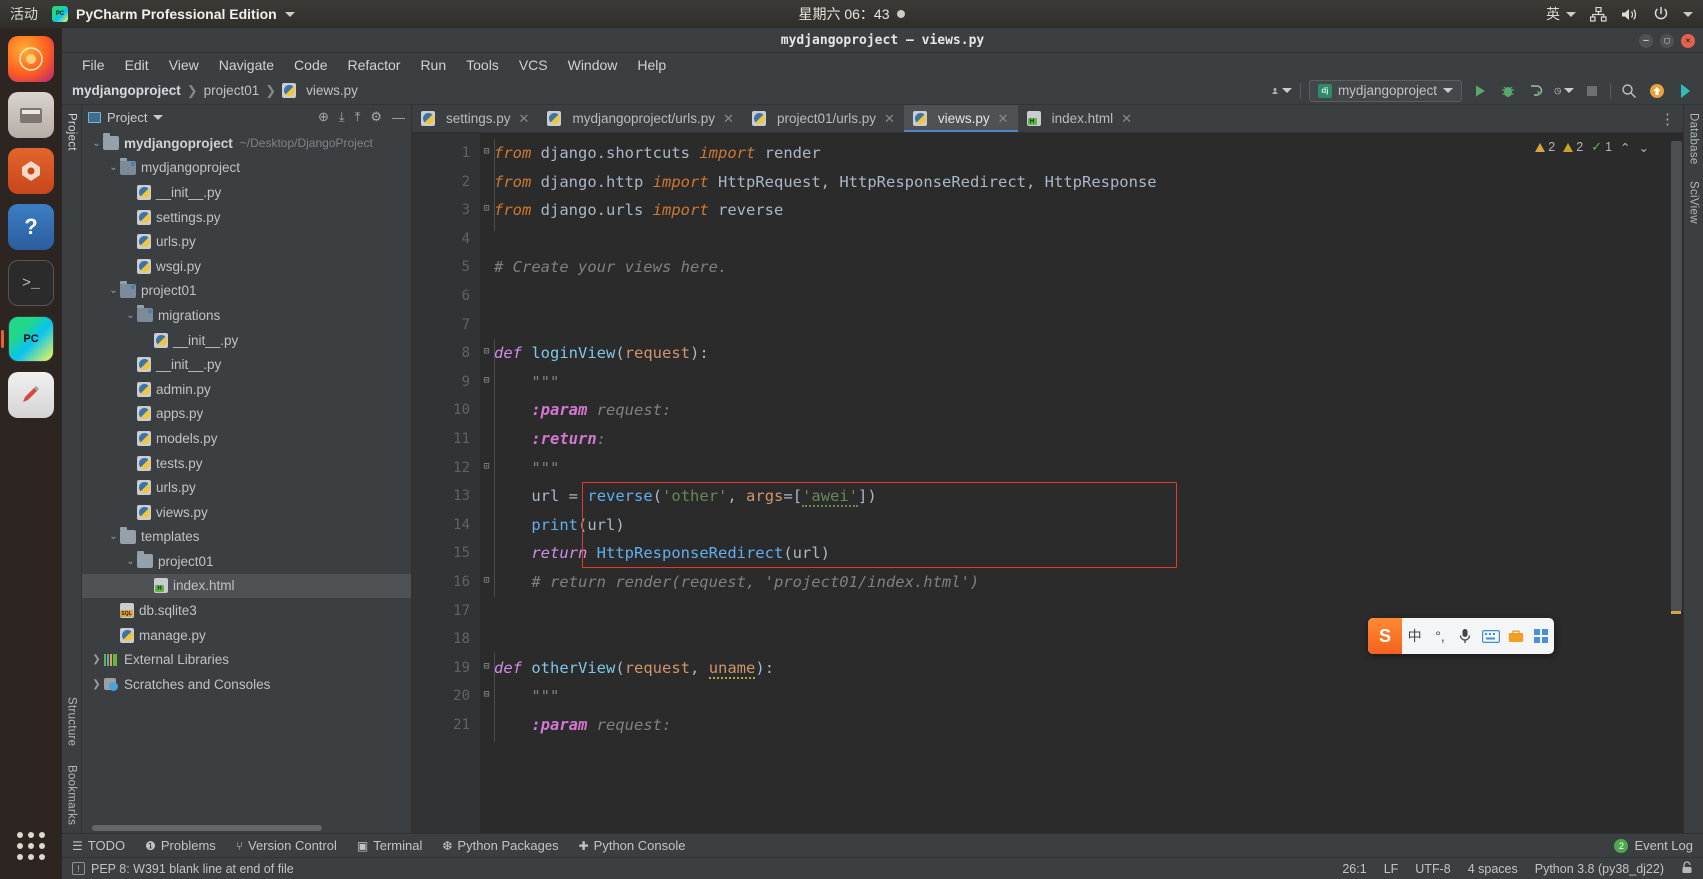  Describe the element at coordinates (246, 414) in the screenshot. I see `tree-item-apps-py: apps.py` at that location.